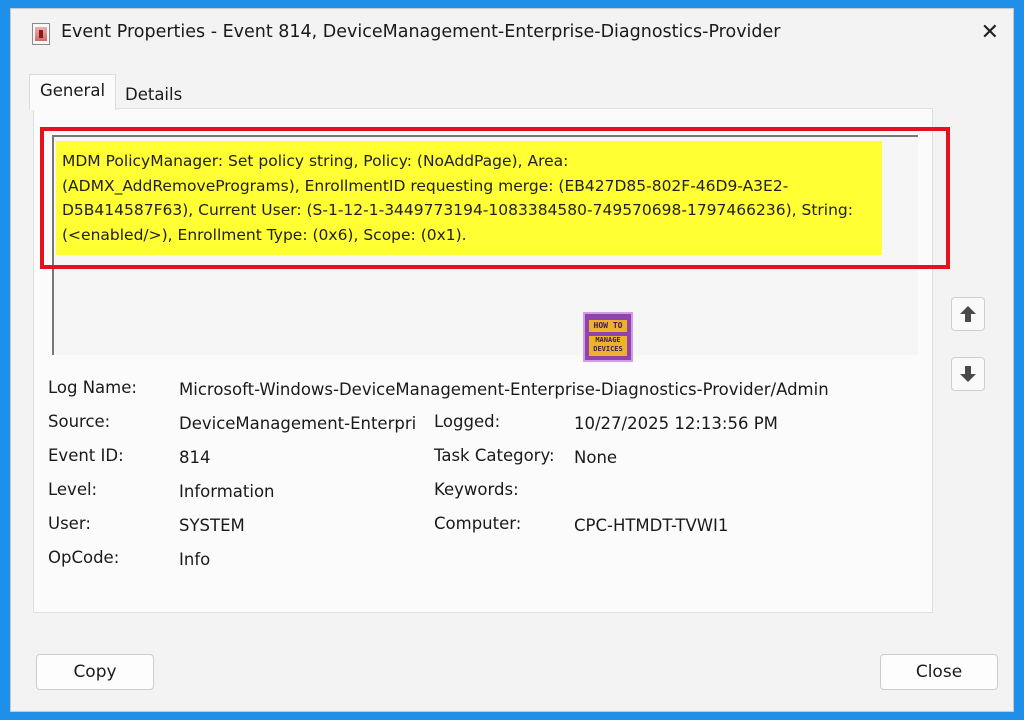  What do you see at coordinates (676, 423) in the screenshot?
I see `logged-value: 10/27/2025 12:13:56 PM` at bounding box center [676, 423].